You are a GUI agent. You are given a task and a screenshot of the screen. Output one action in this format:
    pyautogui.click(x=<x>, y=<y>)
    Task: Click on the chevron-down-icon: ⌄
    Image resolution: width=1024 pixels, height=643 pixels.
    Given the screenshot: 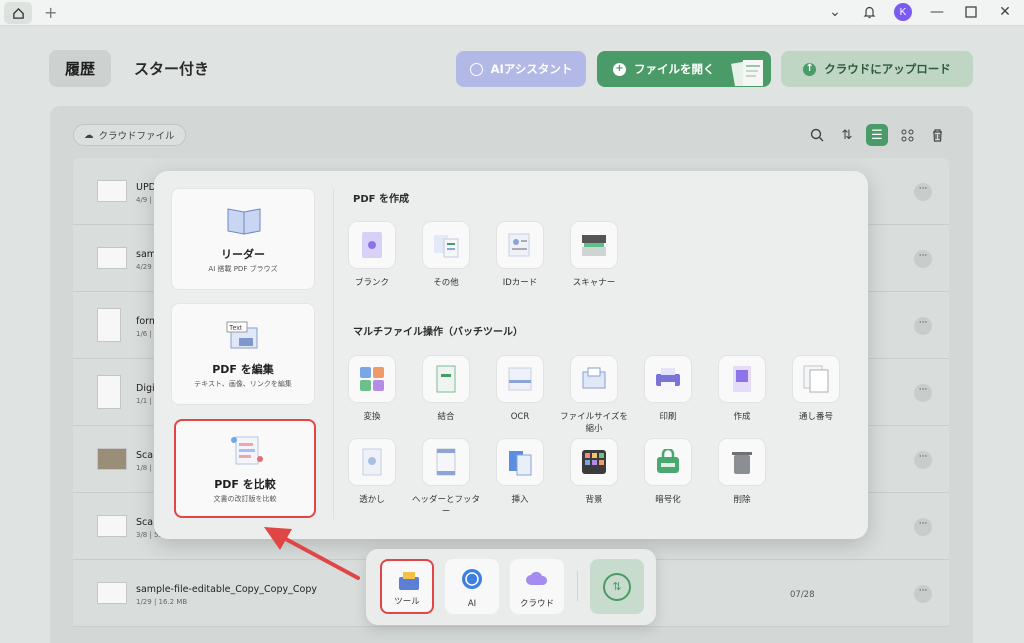 What is the action you would take?
    pyautogui.click(x=835, y=12)
    